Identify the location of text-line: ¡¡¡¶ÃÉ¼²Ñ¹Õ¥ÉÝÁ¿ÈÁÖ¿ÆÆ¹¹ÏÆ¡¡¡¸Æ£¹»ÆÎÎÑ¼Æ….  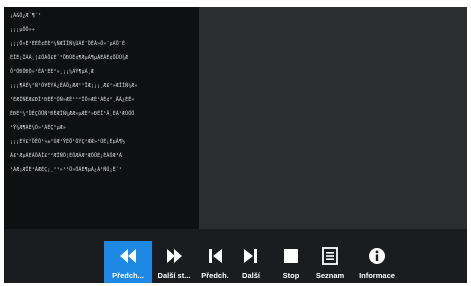
(74, 86).